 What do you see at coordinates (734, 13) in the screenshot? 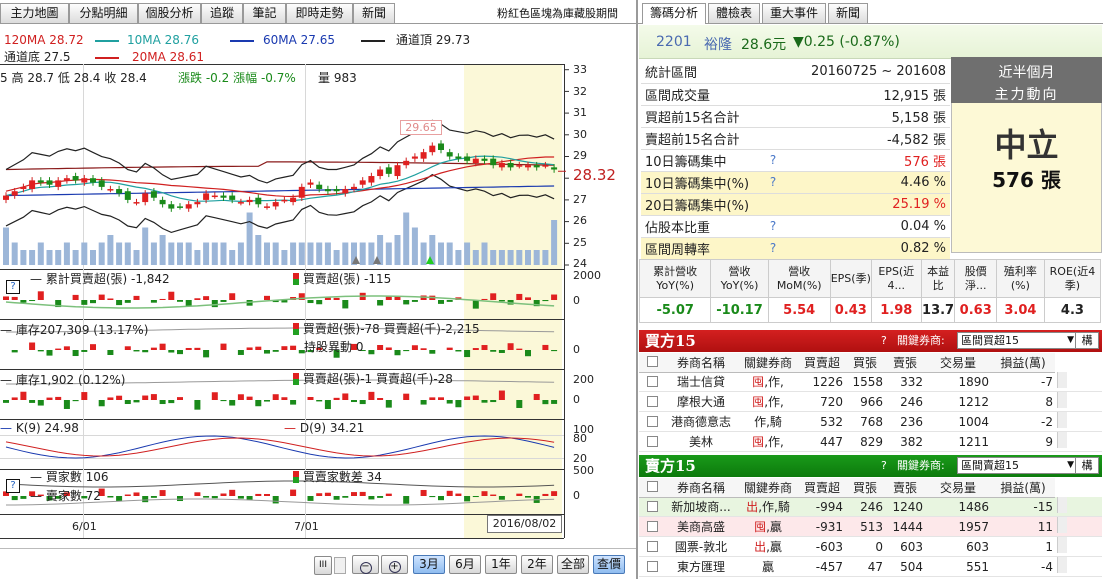
I see `tab-health-check: 體檢表` at bounding box center [734, 13].